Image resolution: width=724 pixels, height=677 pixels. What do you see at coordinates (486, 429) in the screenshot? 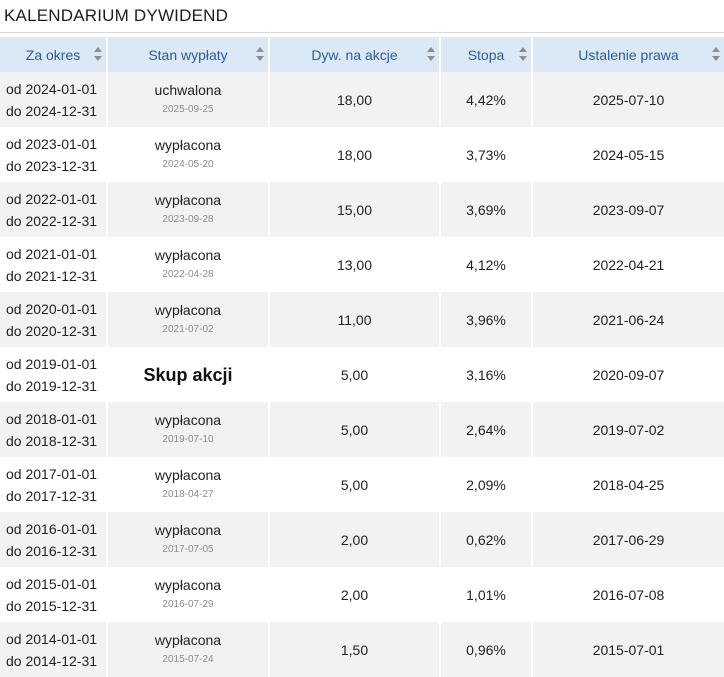
I see `rate-cell: 2,64%` at bounding box center [486, 429].